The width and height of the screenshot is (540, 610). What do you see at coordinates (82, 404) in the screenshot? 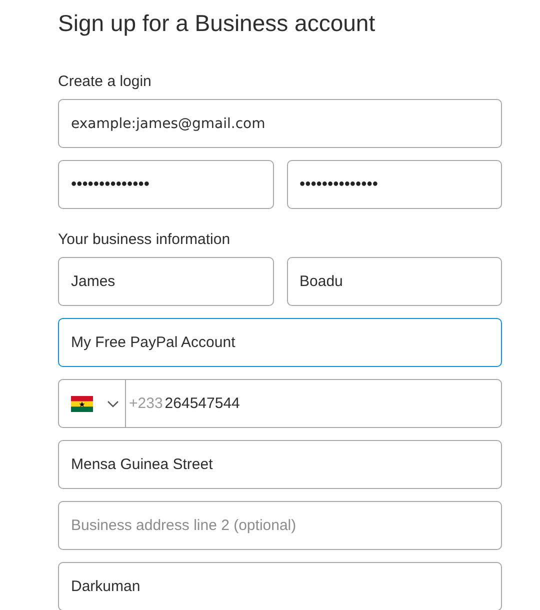
I see `flag-icon` at bounding box center [82, 404].